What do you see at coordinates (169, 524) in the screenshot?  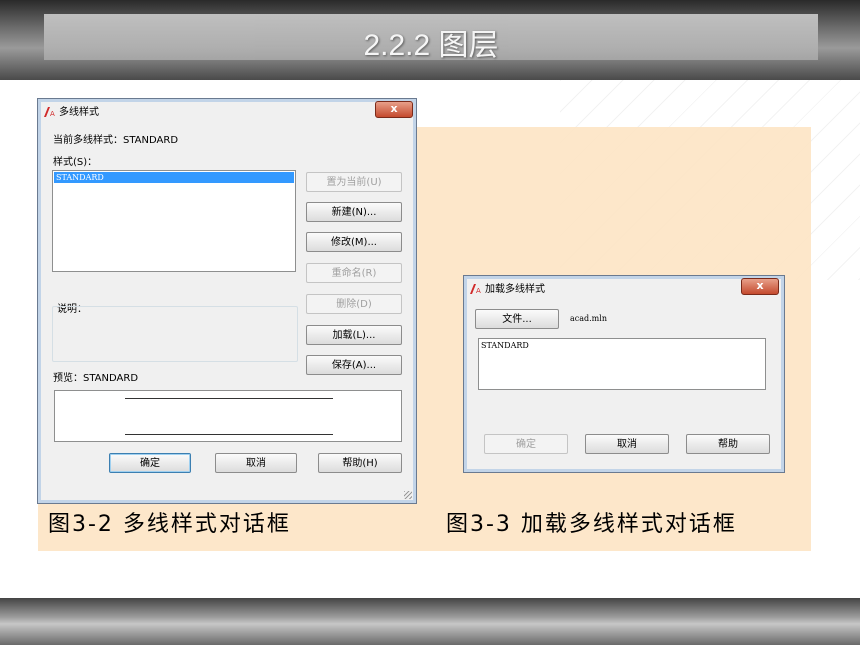 I see `caption-left: 图3-2 多线样式对话框` at bounding box center [169, 524].